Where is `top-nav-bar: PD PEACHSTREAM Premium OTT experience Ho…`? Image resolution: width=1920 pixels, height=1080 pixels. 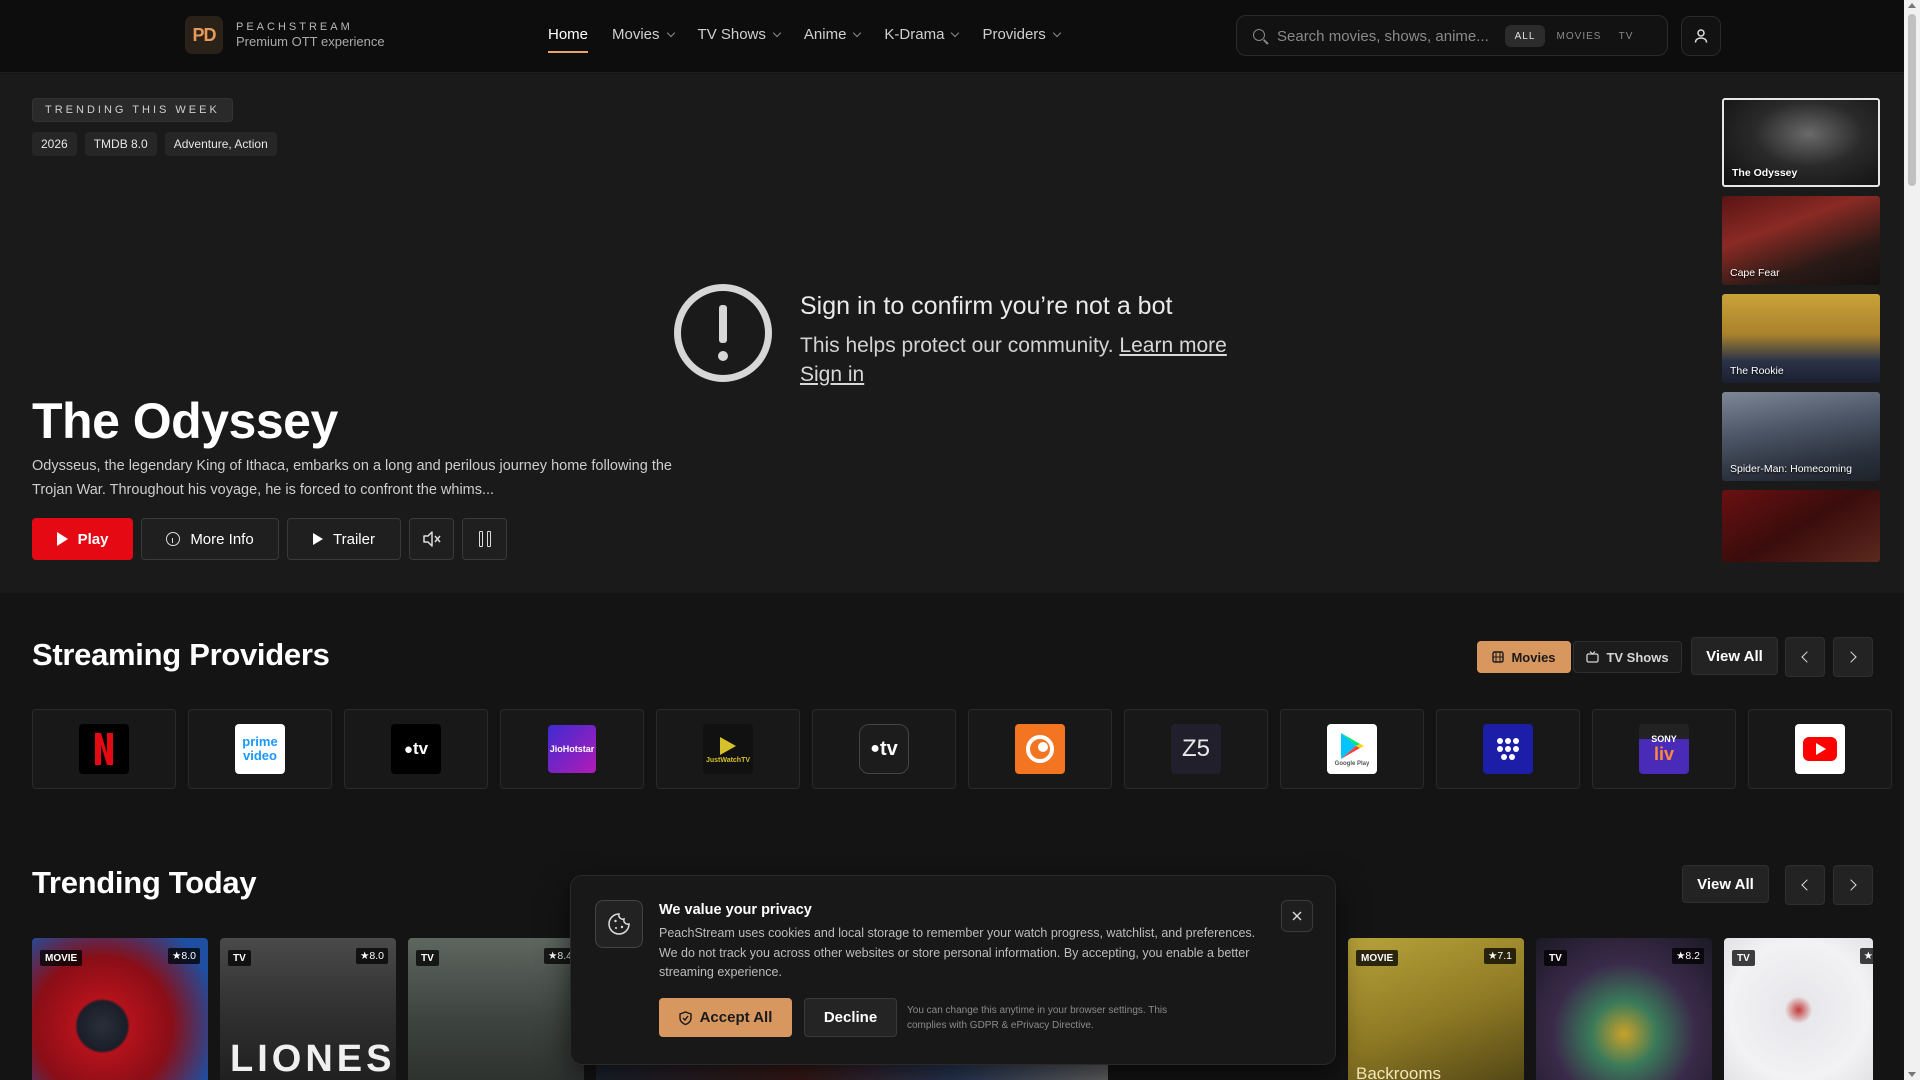 top-nav-bar: PD PEACHSTREAM Premium OTT experience Ho… is located at coordinates (952, 36).